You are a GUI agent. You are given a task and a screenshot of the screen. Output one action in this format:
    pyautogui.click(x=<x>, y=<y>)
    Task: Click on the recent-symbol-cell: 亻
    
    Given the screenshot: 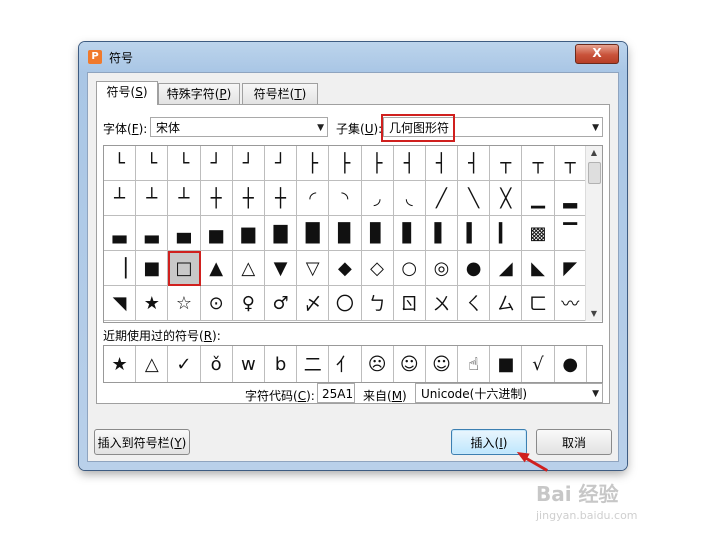 What is the action you would take?
    pyautogui.click(x=345, y=364)
    